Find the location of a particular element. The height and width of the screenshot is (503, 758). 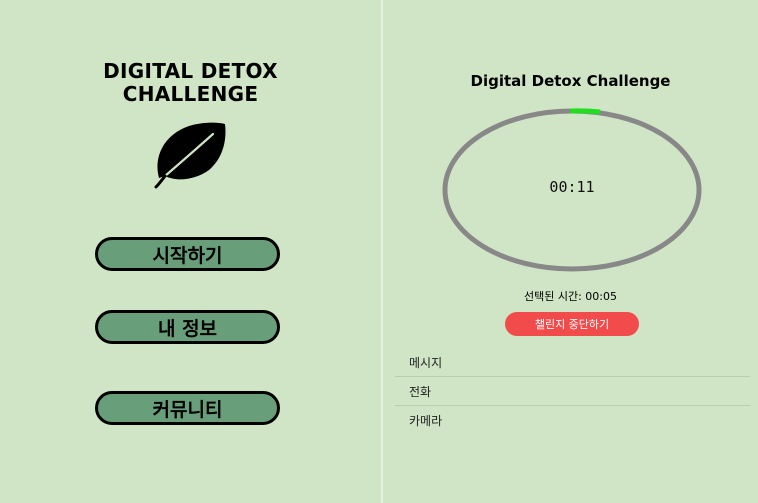

app-item-phone: 전화 is located at coordinates (572, 391).